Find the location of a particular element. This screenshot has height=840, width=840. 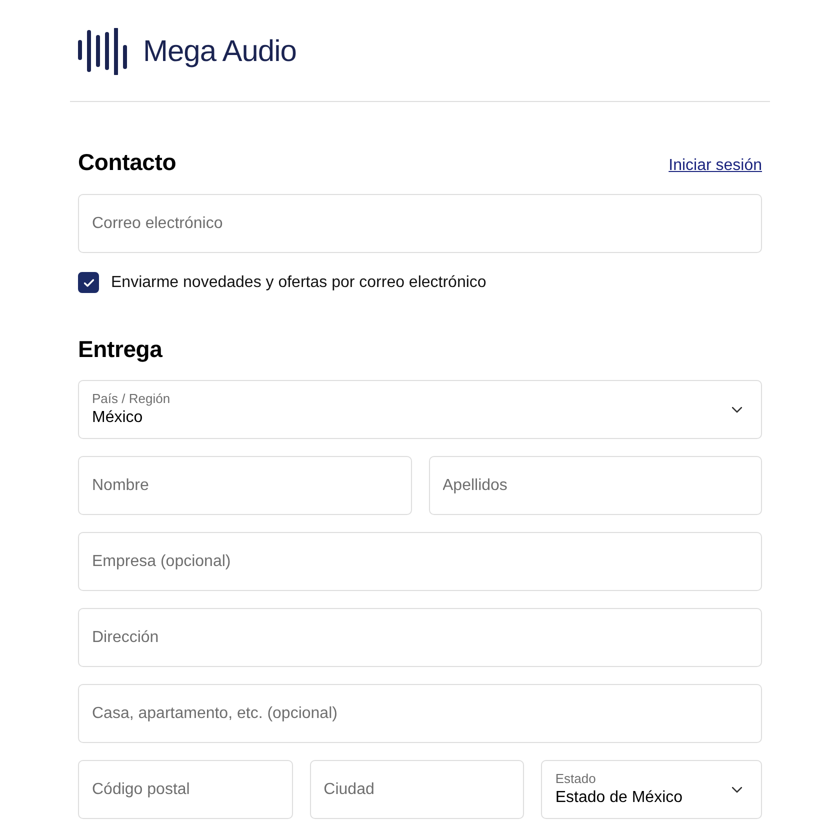

input-field: Apellidos is located at coordinates (595, 485).